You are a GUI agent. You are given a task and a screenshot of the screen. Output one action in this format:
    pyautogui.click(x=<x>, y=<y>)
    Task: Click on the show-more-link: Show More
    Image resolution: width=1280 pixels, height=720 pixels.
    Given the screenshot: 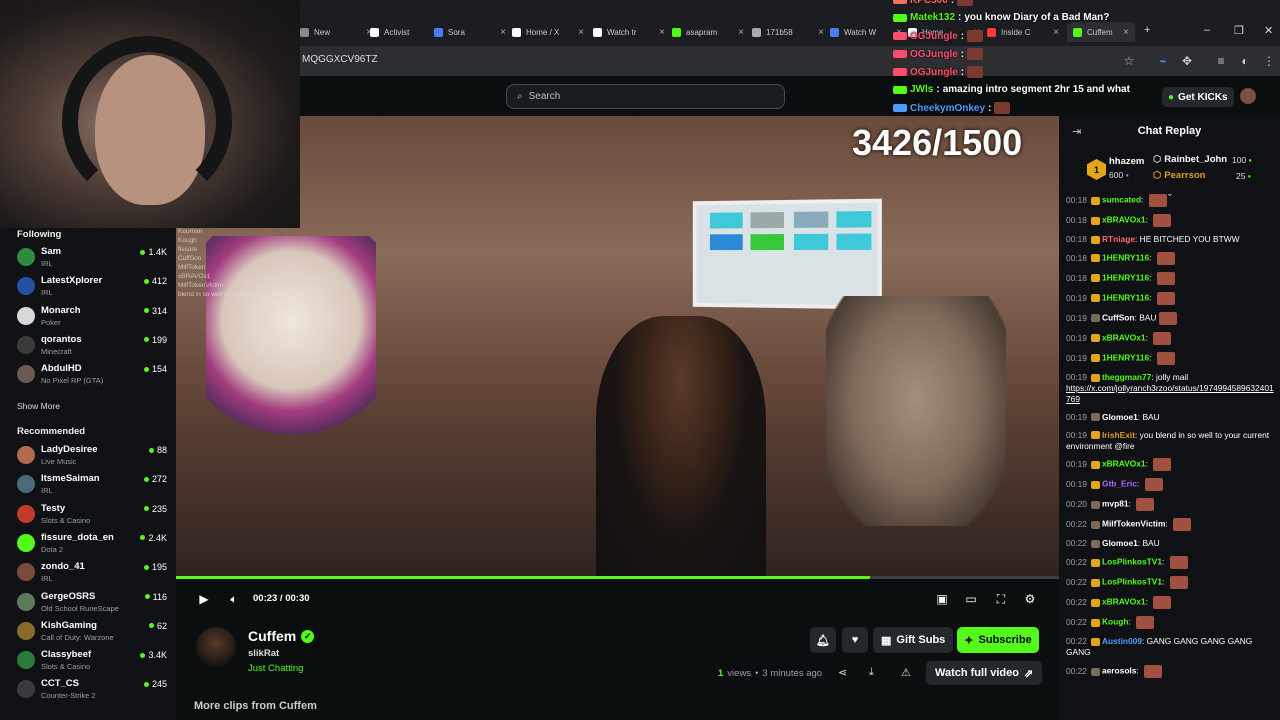 What is the action you would take?
    pyautogui.click(x=38, y=406)
    